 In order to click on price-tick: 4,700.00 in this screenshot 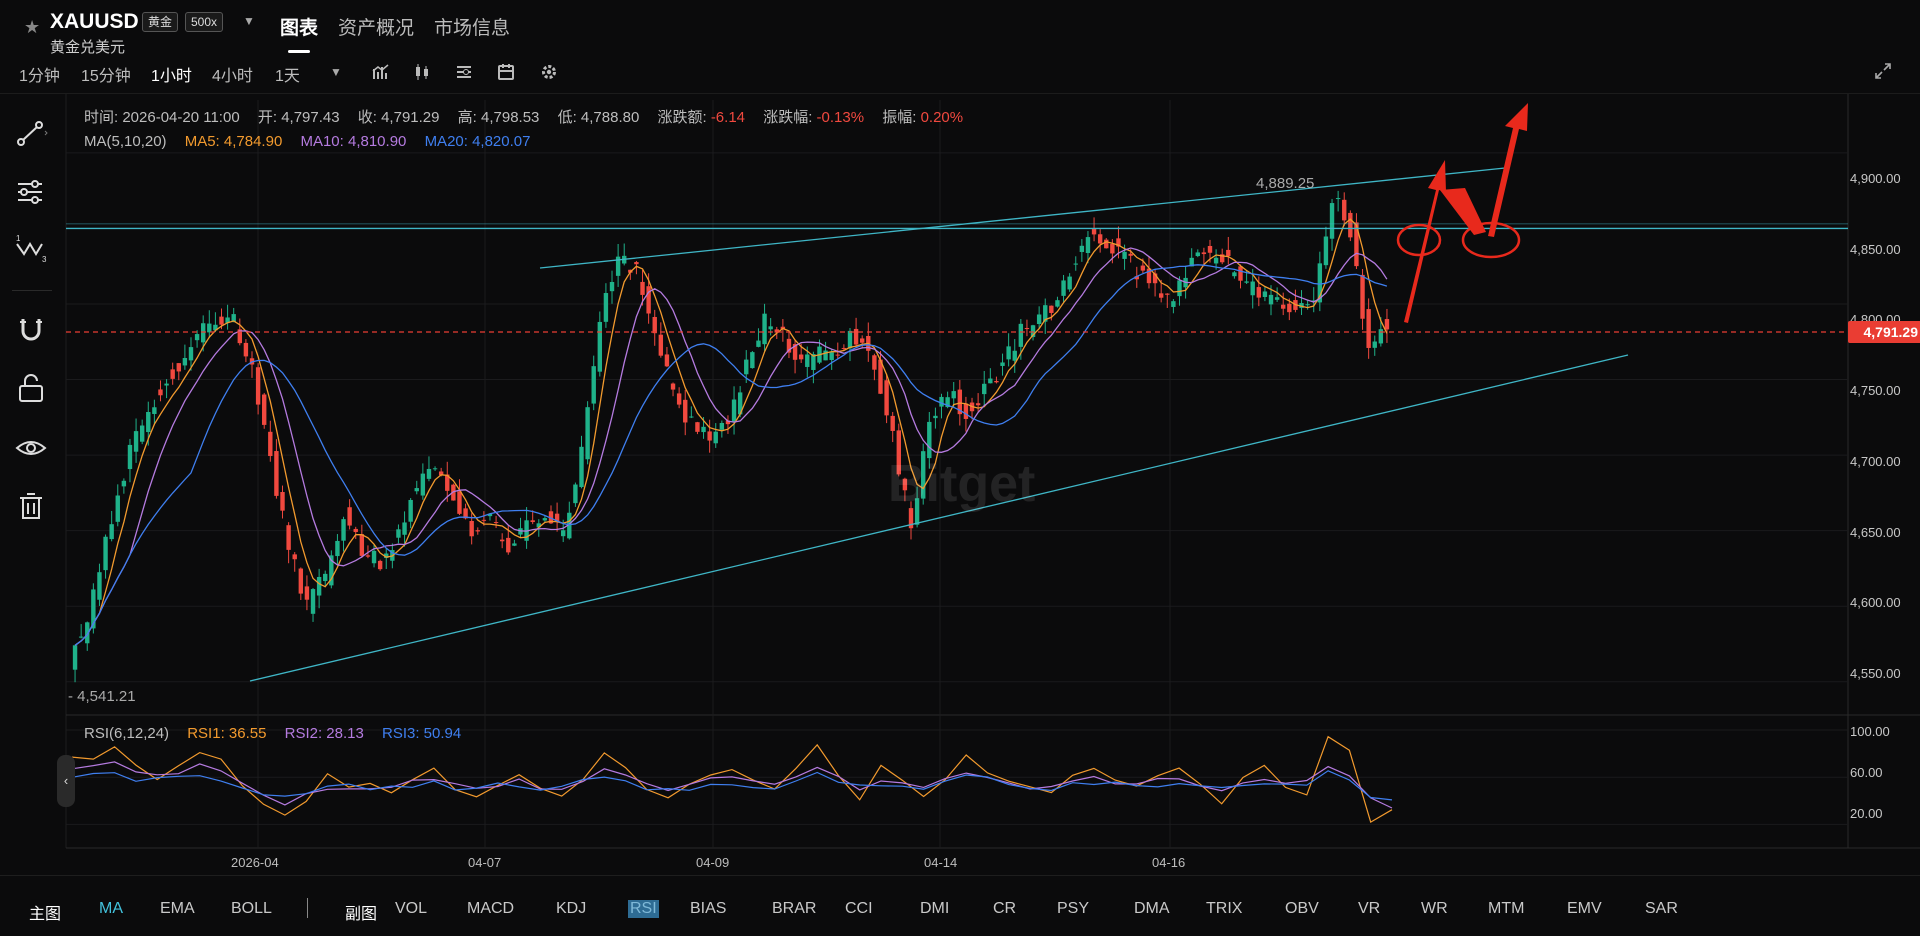, I will do `click(1875, 461)`.